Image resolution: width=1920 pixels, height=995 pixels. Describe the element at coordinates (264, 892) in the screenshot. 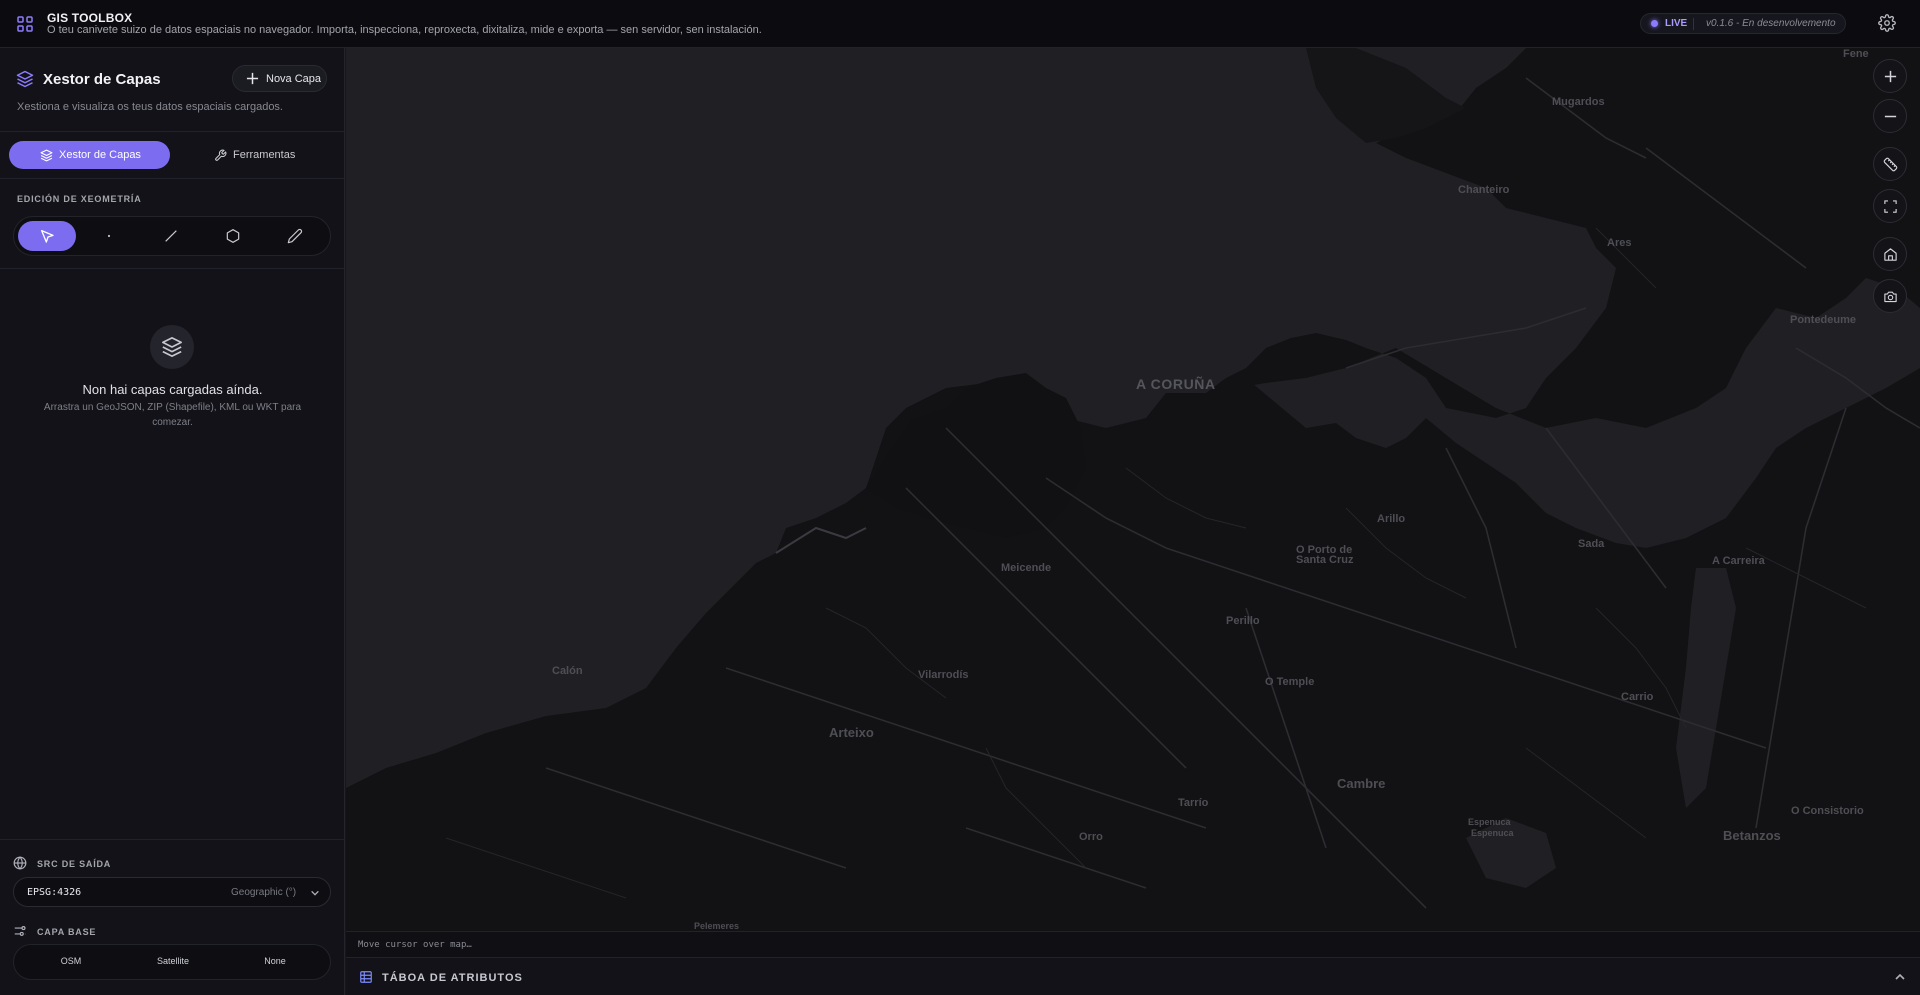

I see `crs-description: Geographic (°)` at that location.